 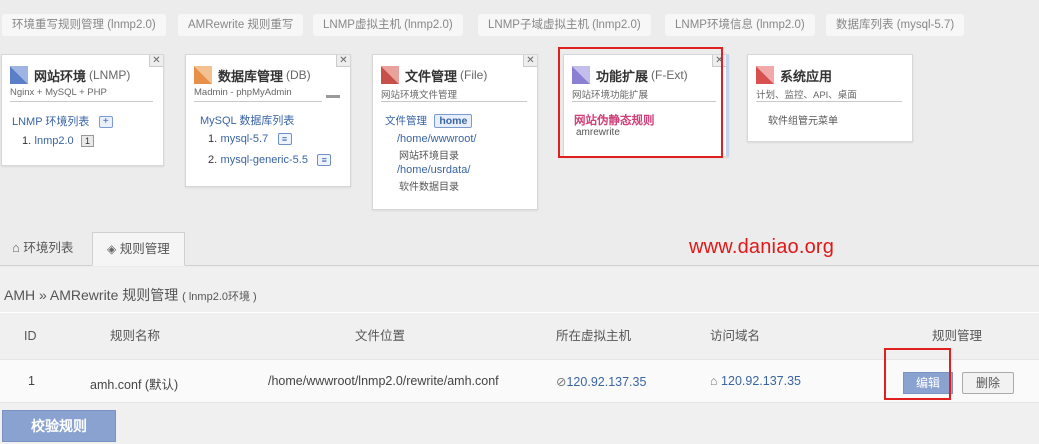 I want to click on watermark: www.daniao.org, so click(x=762, y=247).